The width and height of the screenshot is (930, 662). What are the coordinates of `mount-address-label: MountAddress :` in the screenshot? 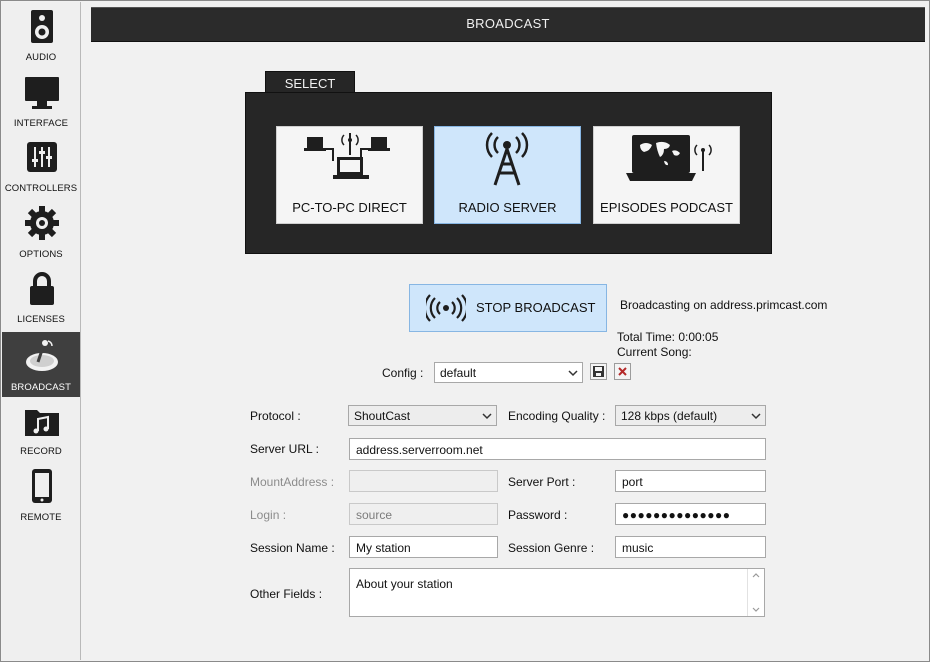 It's located at (292, 482).